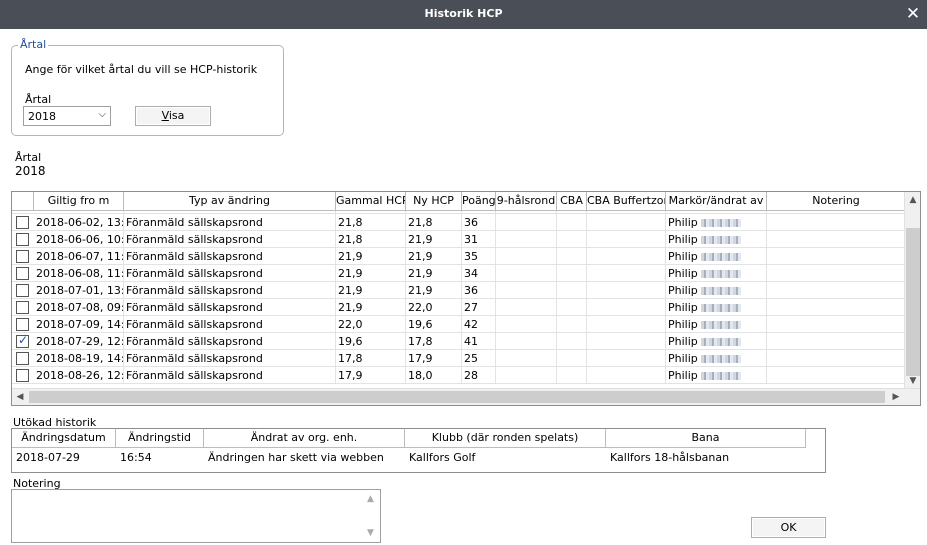  What do you see at coordinates (434, 307) in the screenshot?
I see `cell-new: 22,0` at bounding box center [434, 307].